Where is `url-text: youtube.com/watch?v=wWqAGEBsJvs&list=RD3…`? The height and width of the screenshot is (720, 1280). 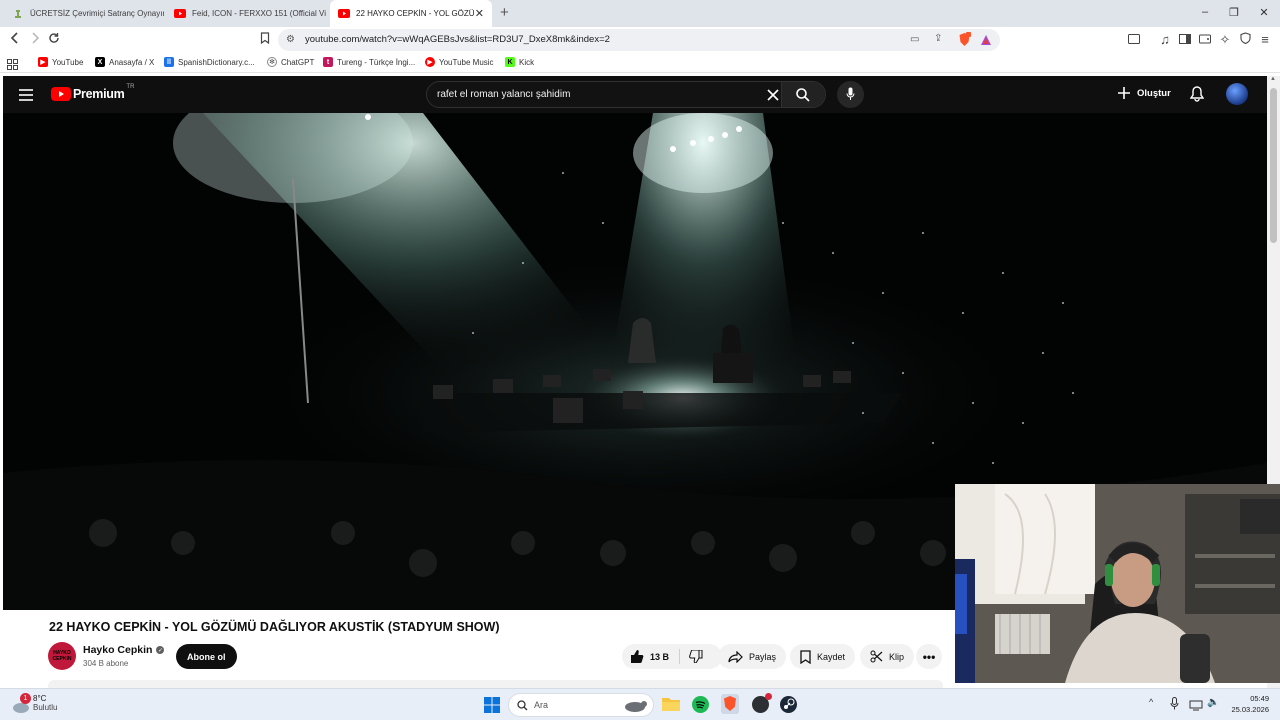
url-text: youtube.com/watch?v=wWqAGEBsJvs&list=RD3… is located at coordinates (457, 39).